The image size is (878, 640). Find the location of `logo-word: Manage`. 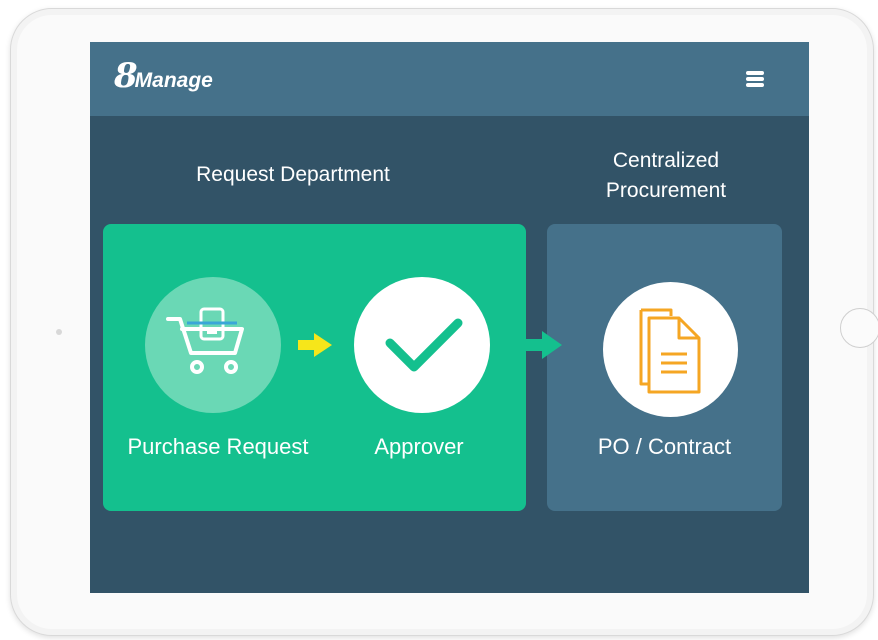

logo-word: Manage is located at coordinates (173, 80).